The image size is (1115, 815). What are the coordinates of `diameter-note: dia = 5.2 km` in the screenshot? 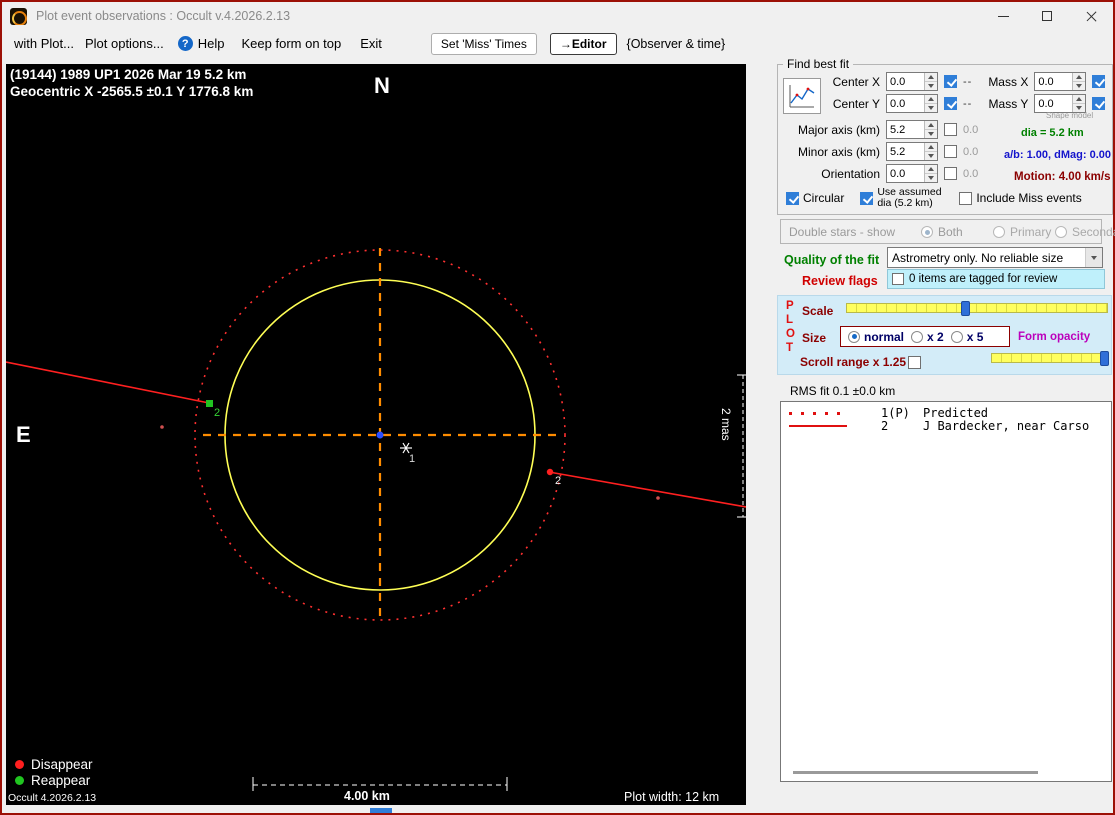 It's located at (1052, 133).